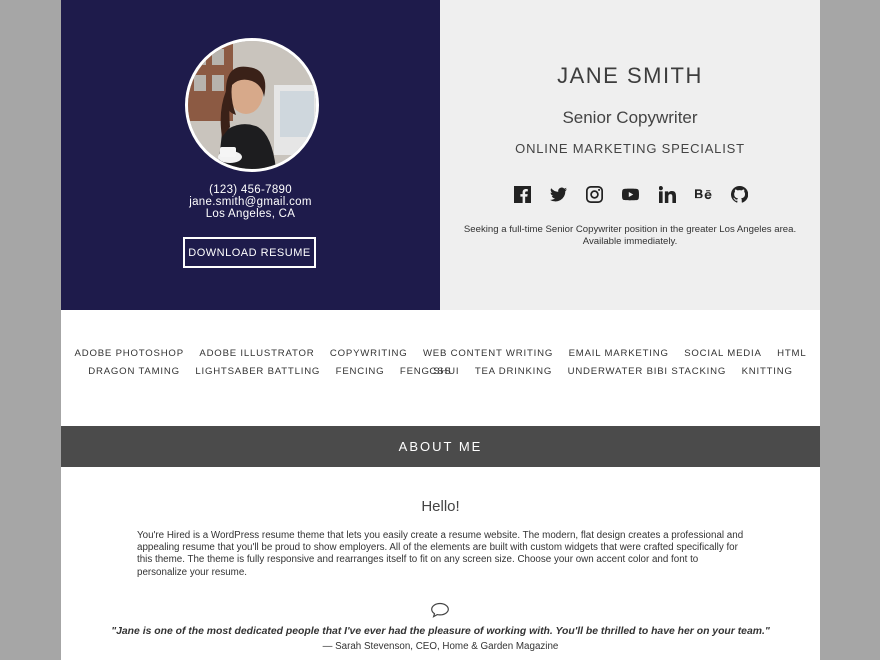 Image resolution: width=880 pixels, height=660 pixels. I want to click on skill-tag: ADOBE PHOTOSHOP, so click(129, 353).